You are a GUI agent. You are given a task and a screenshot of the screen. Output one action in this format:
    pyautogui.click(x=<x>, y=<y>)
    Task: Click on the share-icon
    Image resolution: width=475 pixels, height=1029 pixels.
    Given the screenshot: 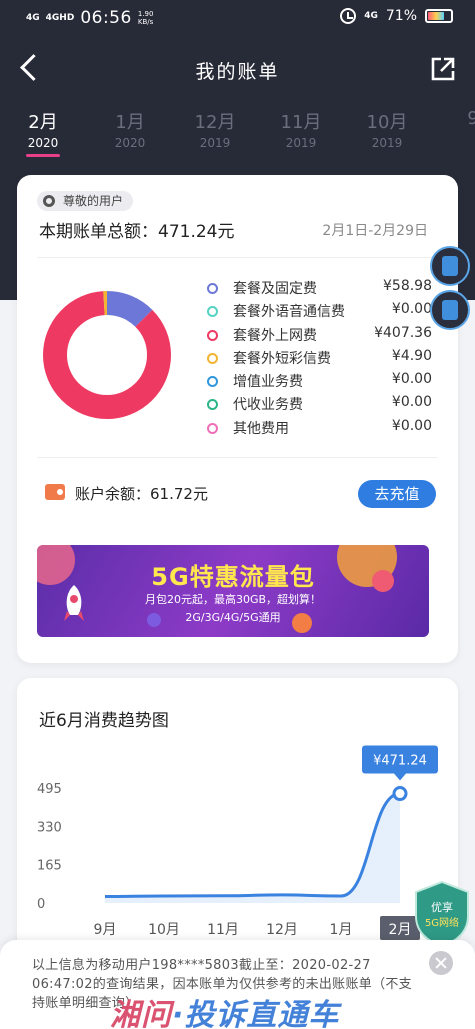 What is the action you would take?
    pyautogui.click(x=443, y=69)
    